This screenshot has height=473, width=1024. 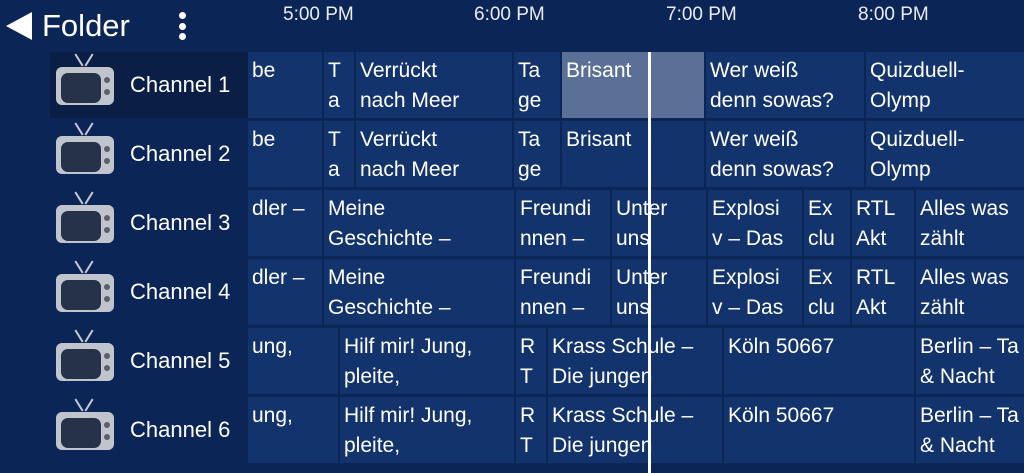 What do you see at coordinates (893, 14) in the screenshot?
I see `time-label: 8:00 PM` at bounding box center [893, 14].